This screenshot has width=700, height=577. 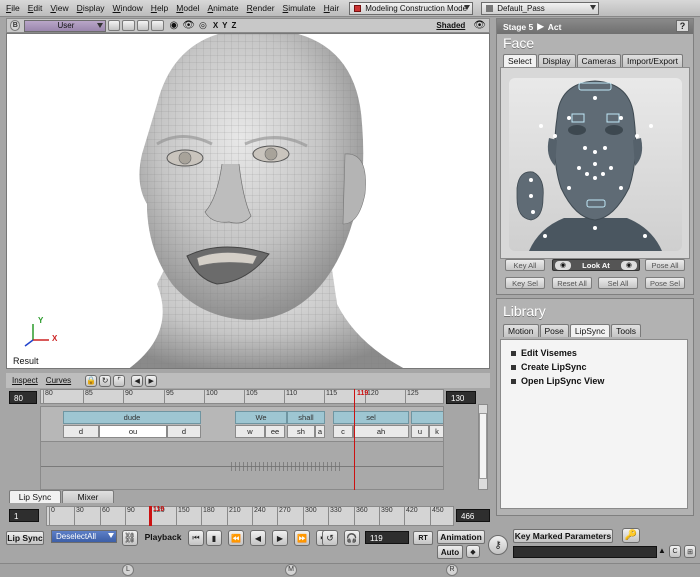 What do you see at coordinates (174, 25) in the screenshot?
I see `camera-icon: ◉` at bounding box center [174, 25].